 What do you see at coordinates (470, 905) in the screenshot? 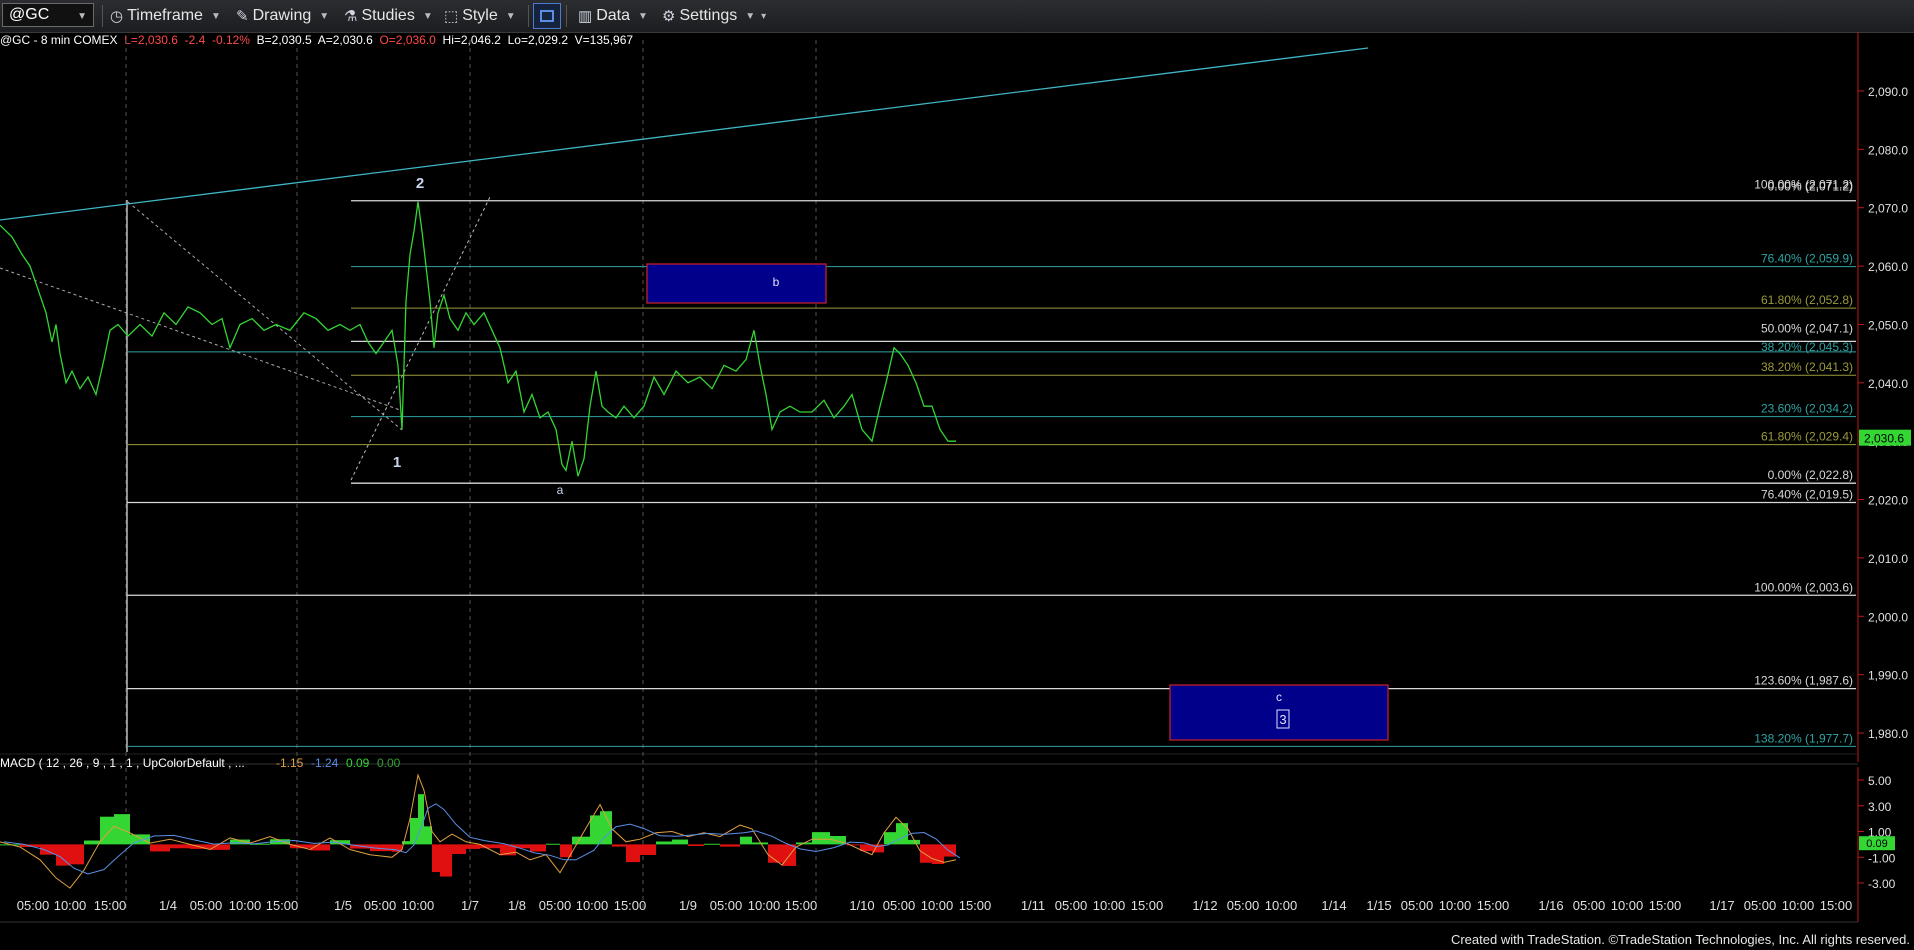
I see `time-tick-label: 1/7` at bounding box center [470, 905].